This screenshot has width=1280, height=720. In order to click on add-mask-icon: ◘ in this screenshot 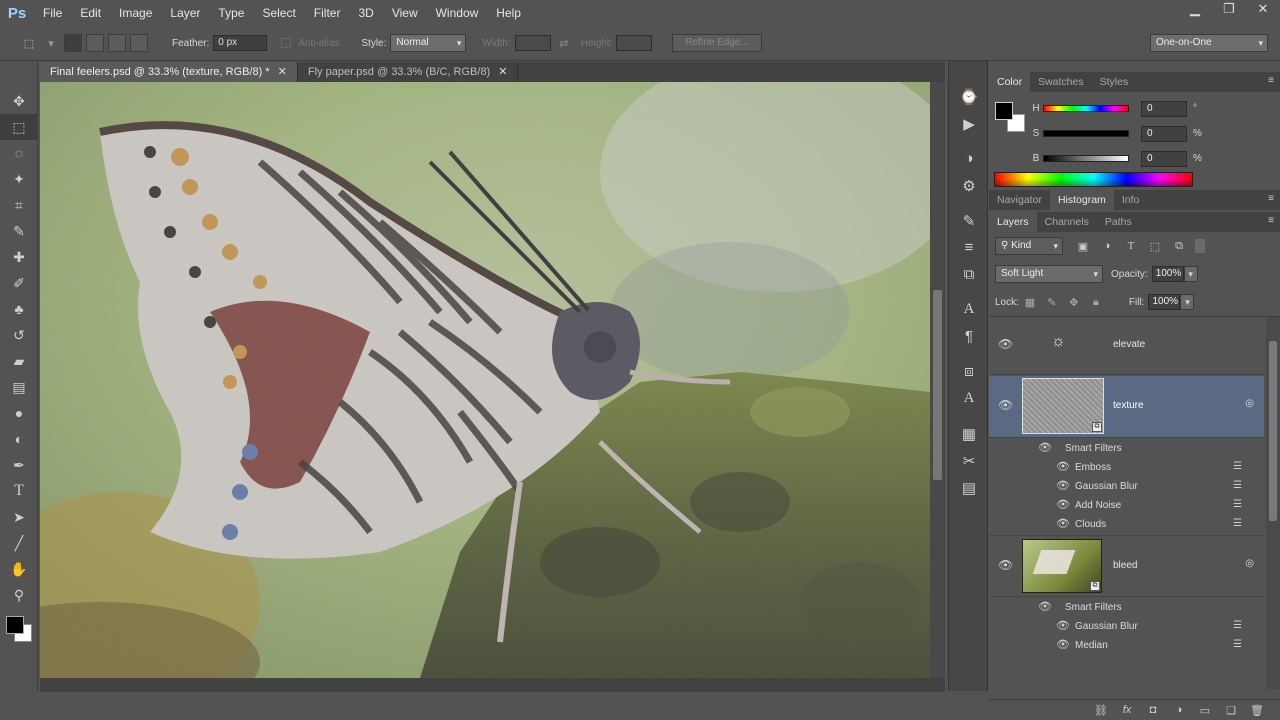, I will do `click(1153, 710)`.